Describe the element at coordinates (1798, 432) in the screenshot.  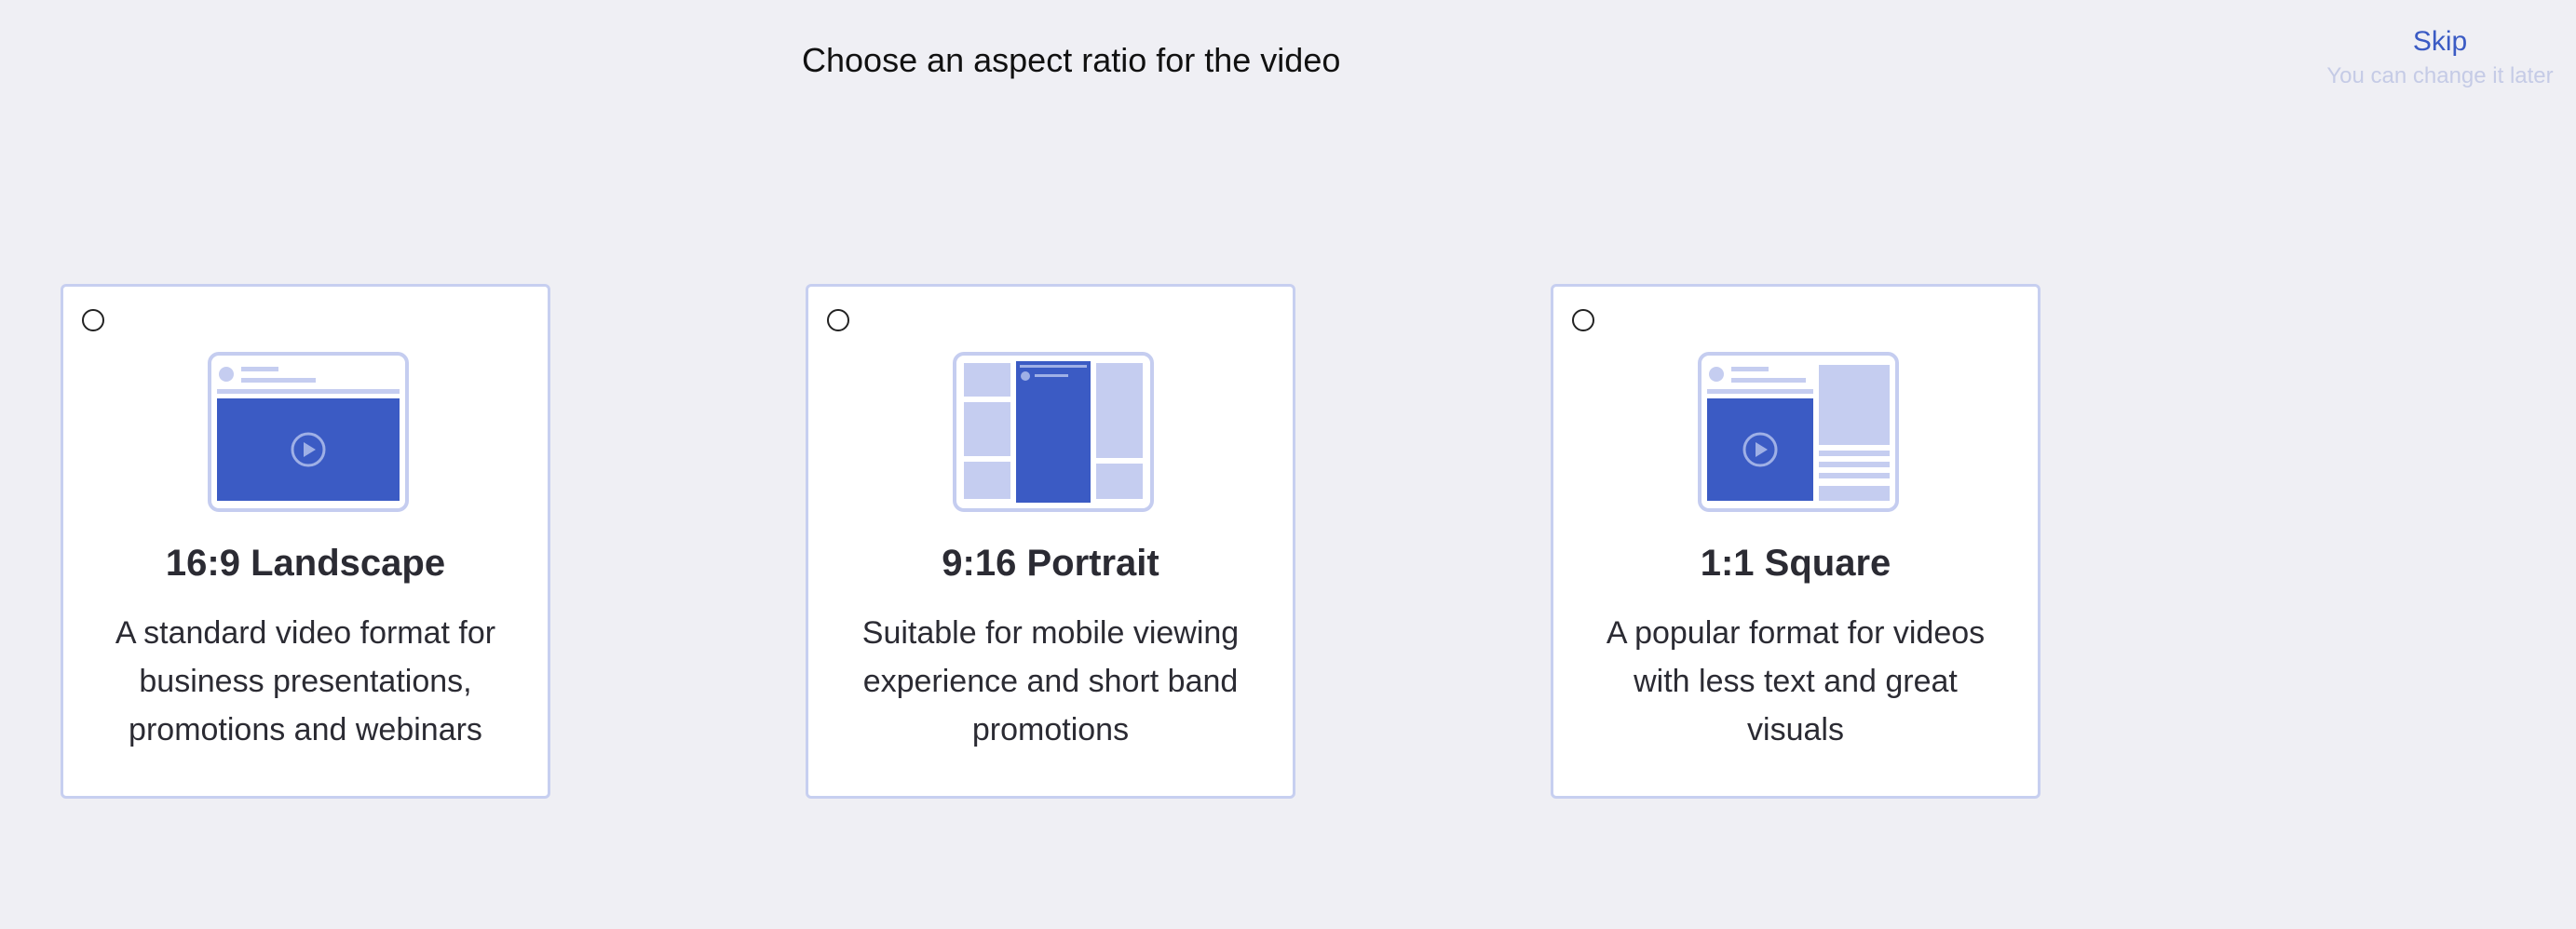
I see `square-layout-icon` at that location.